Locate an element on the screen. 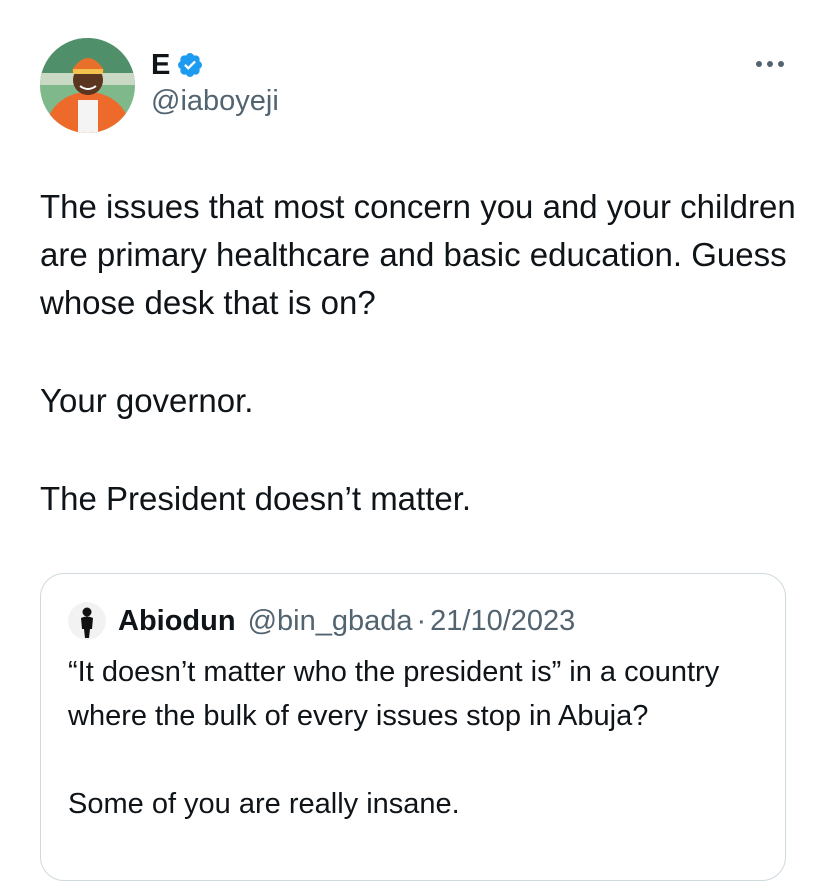 This screenshot has width=828, height=891. quoted-tweet-header: Abiodun @bin_gbada · 21/10/2023 is located at coordinates (321, 621).